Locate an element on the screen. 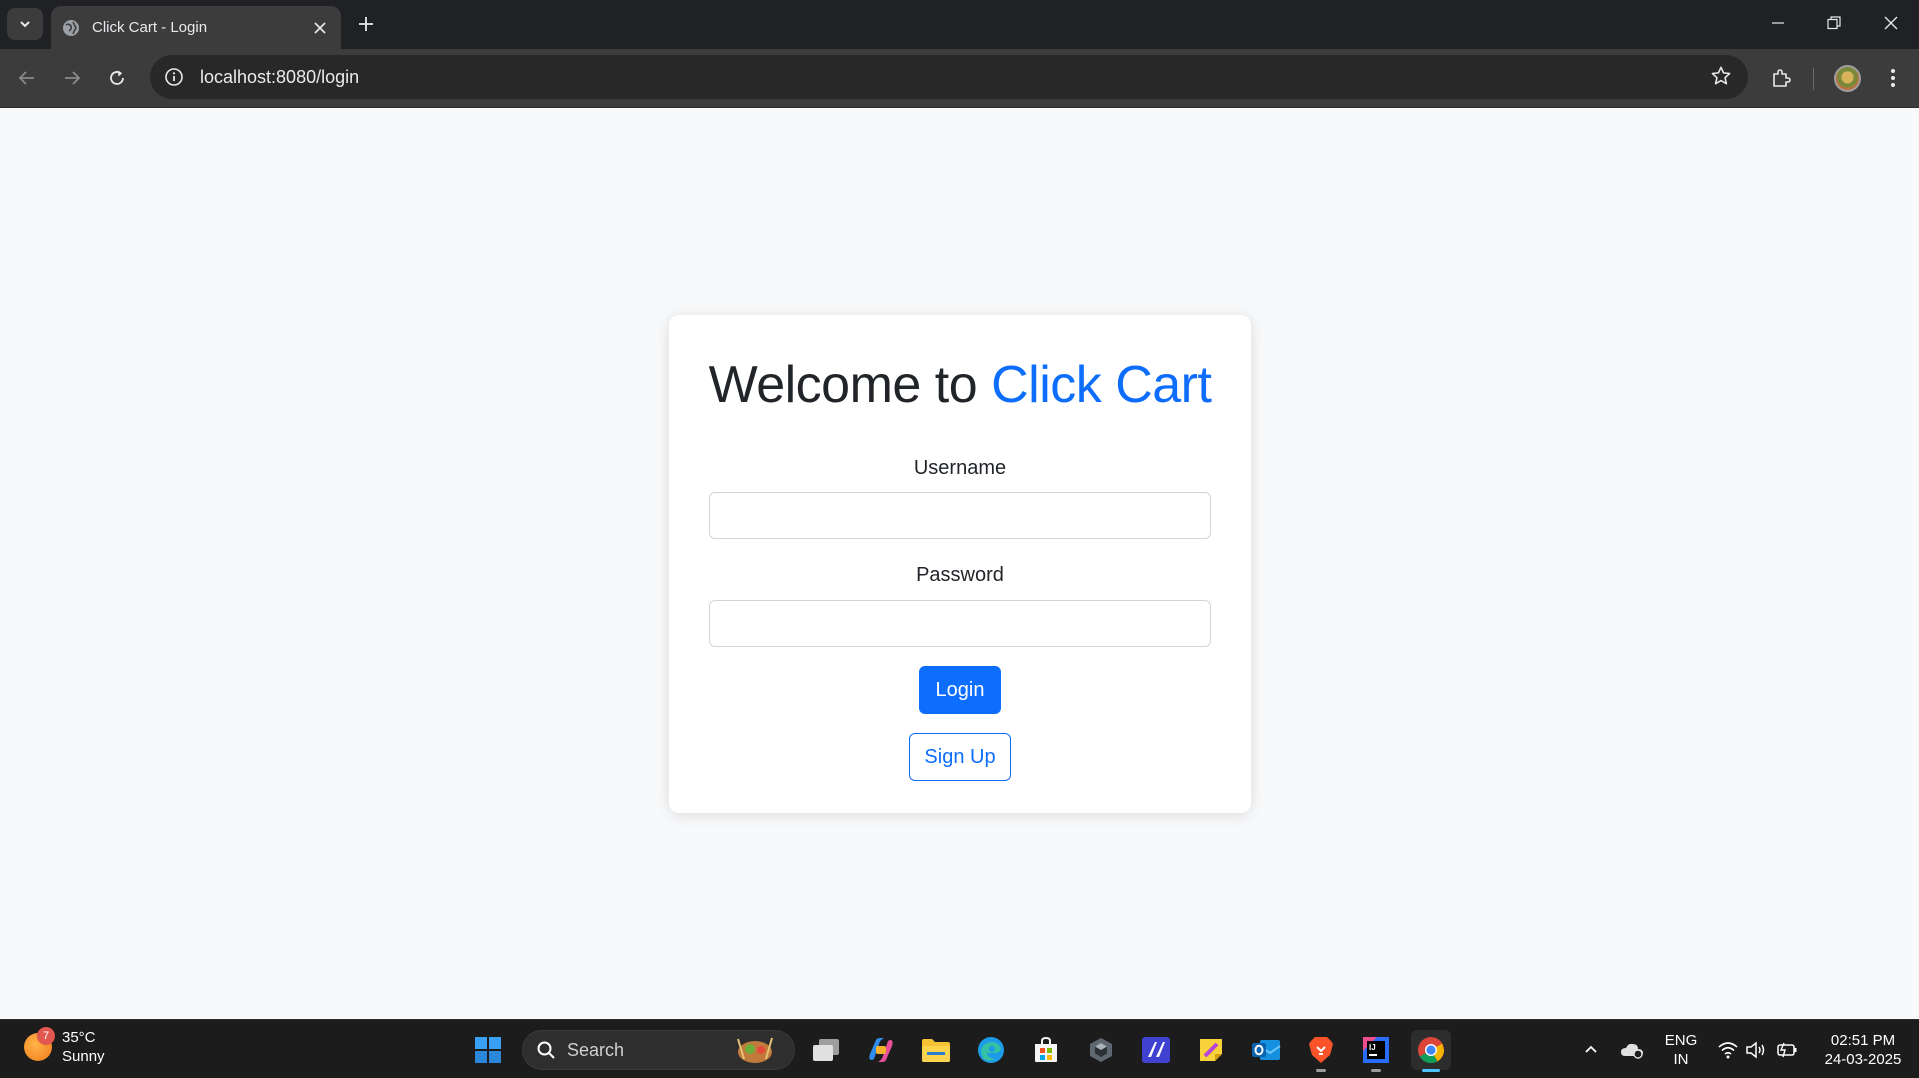 This screenshot has width=1919, height=1078. language-indicator: ENG IN is located at coordinates (1681, 1050).